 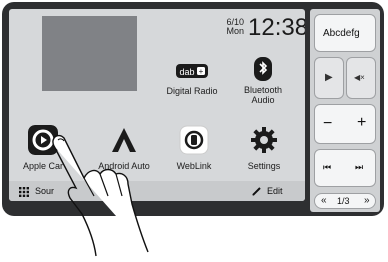 I want to click on grid-icon, so click(x=24, y=192).